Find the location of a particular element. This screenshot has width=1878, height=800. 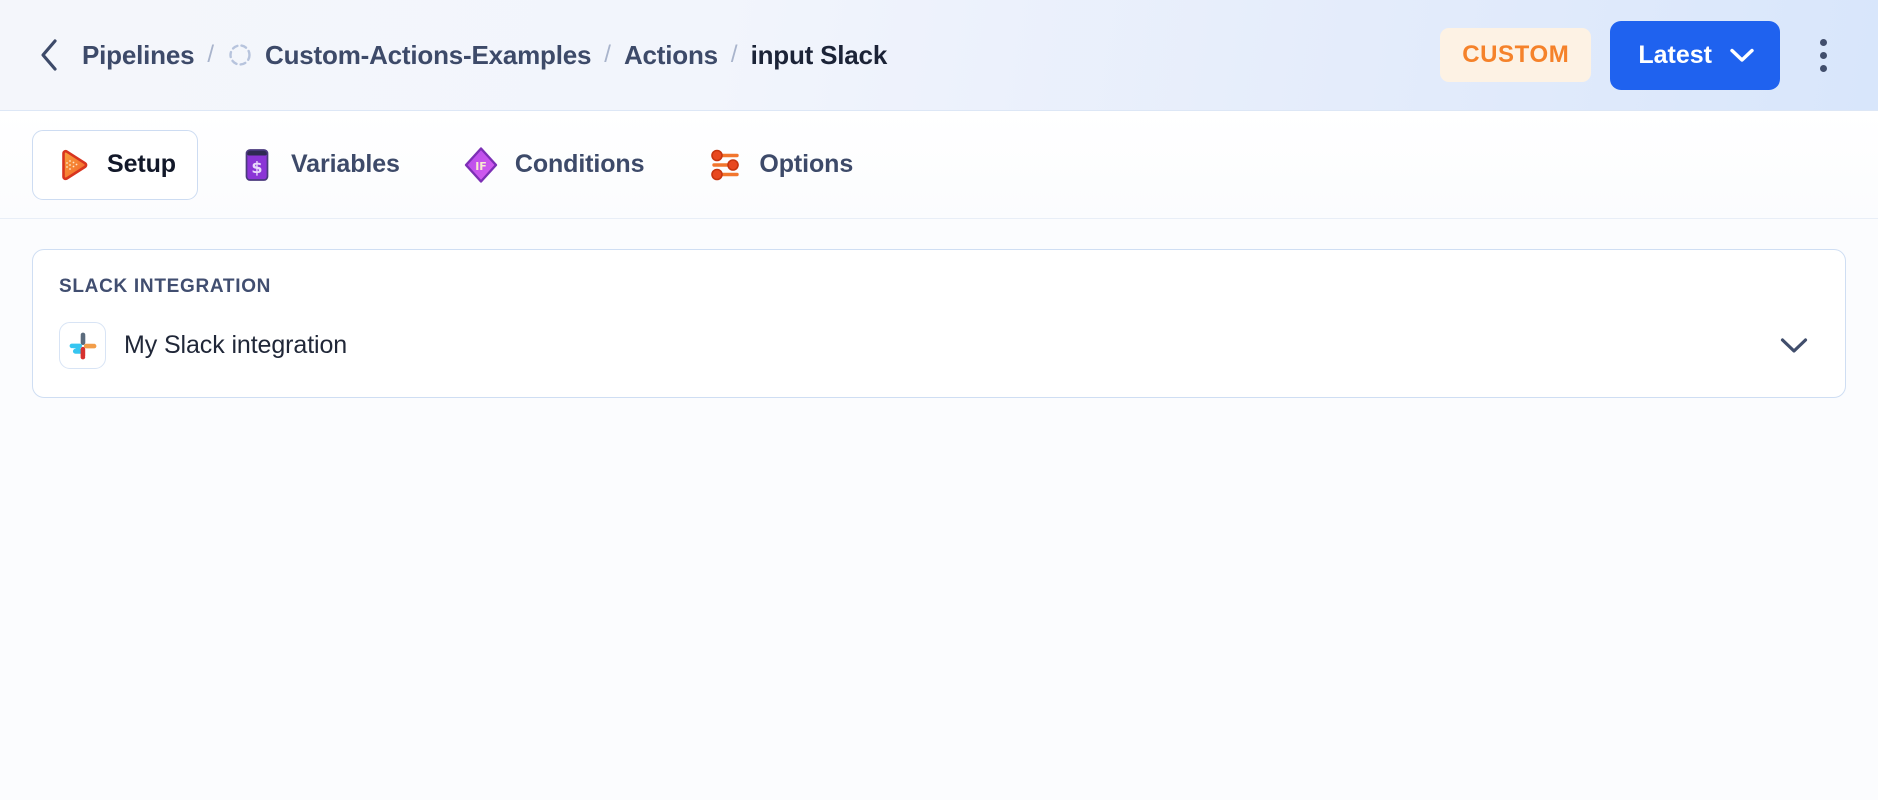

svg-text: IF is located at coordinates (481, 166).